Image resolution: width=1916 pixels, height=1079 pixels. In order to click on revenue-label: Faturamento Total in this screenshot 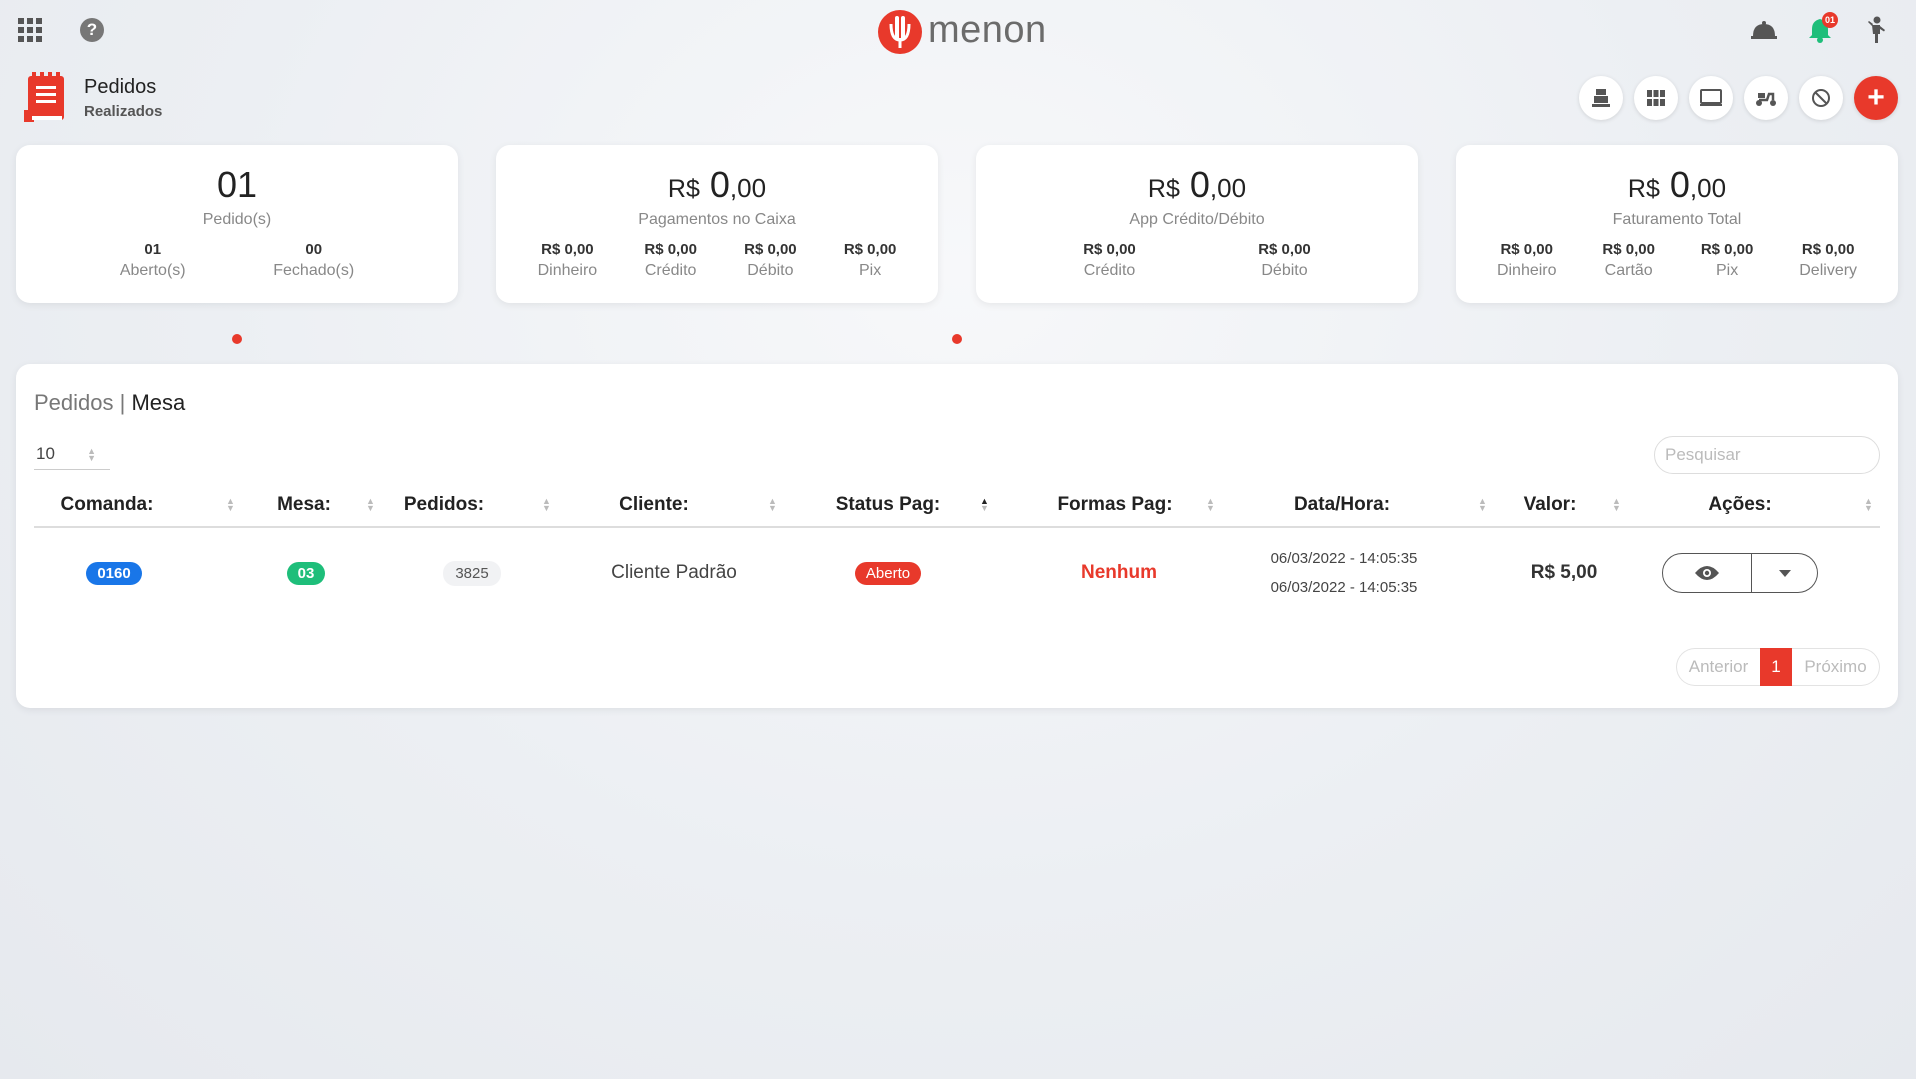, I will do `click(1677, 219)`.